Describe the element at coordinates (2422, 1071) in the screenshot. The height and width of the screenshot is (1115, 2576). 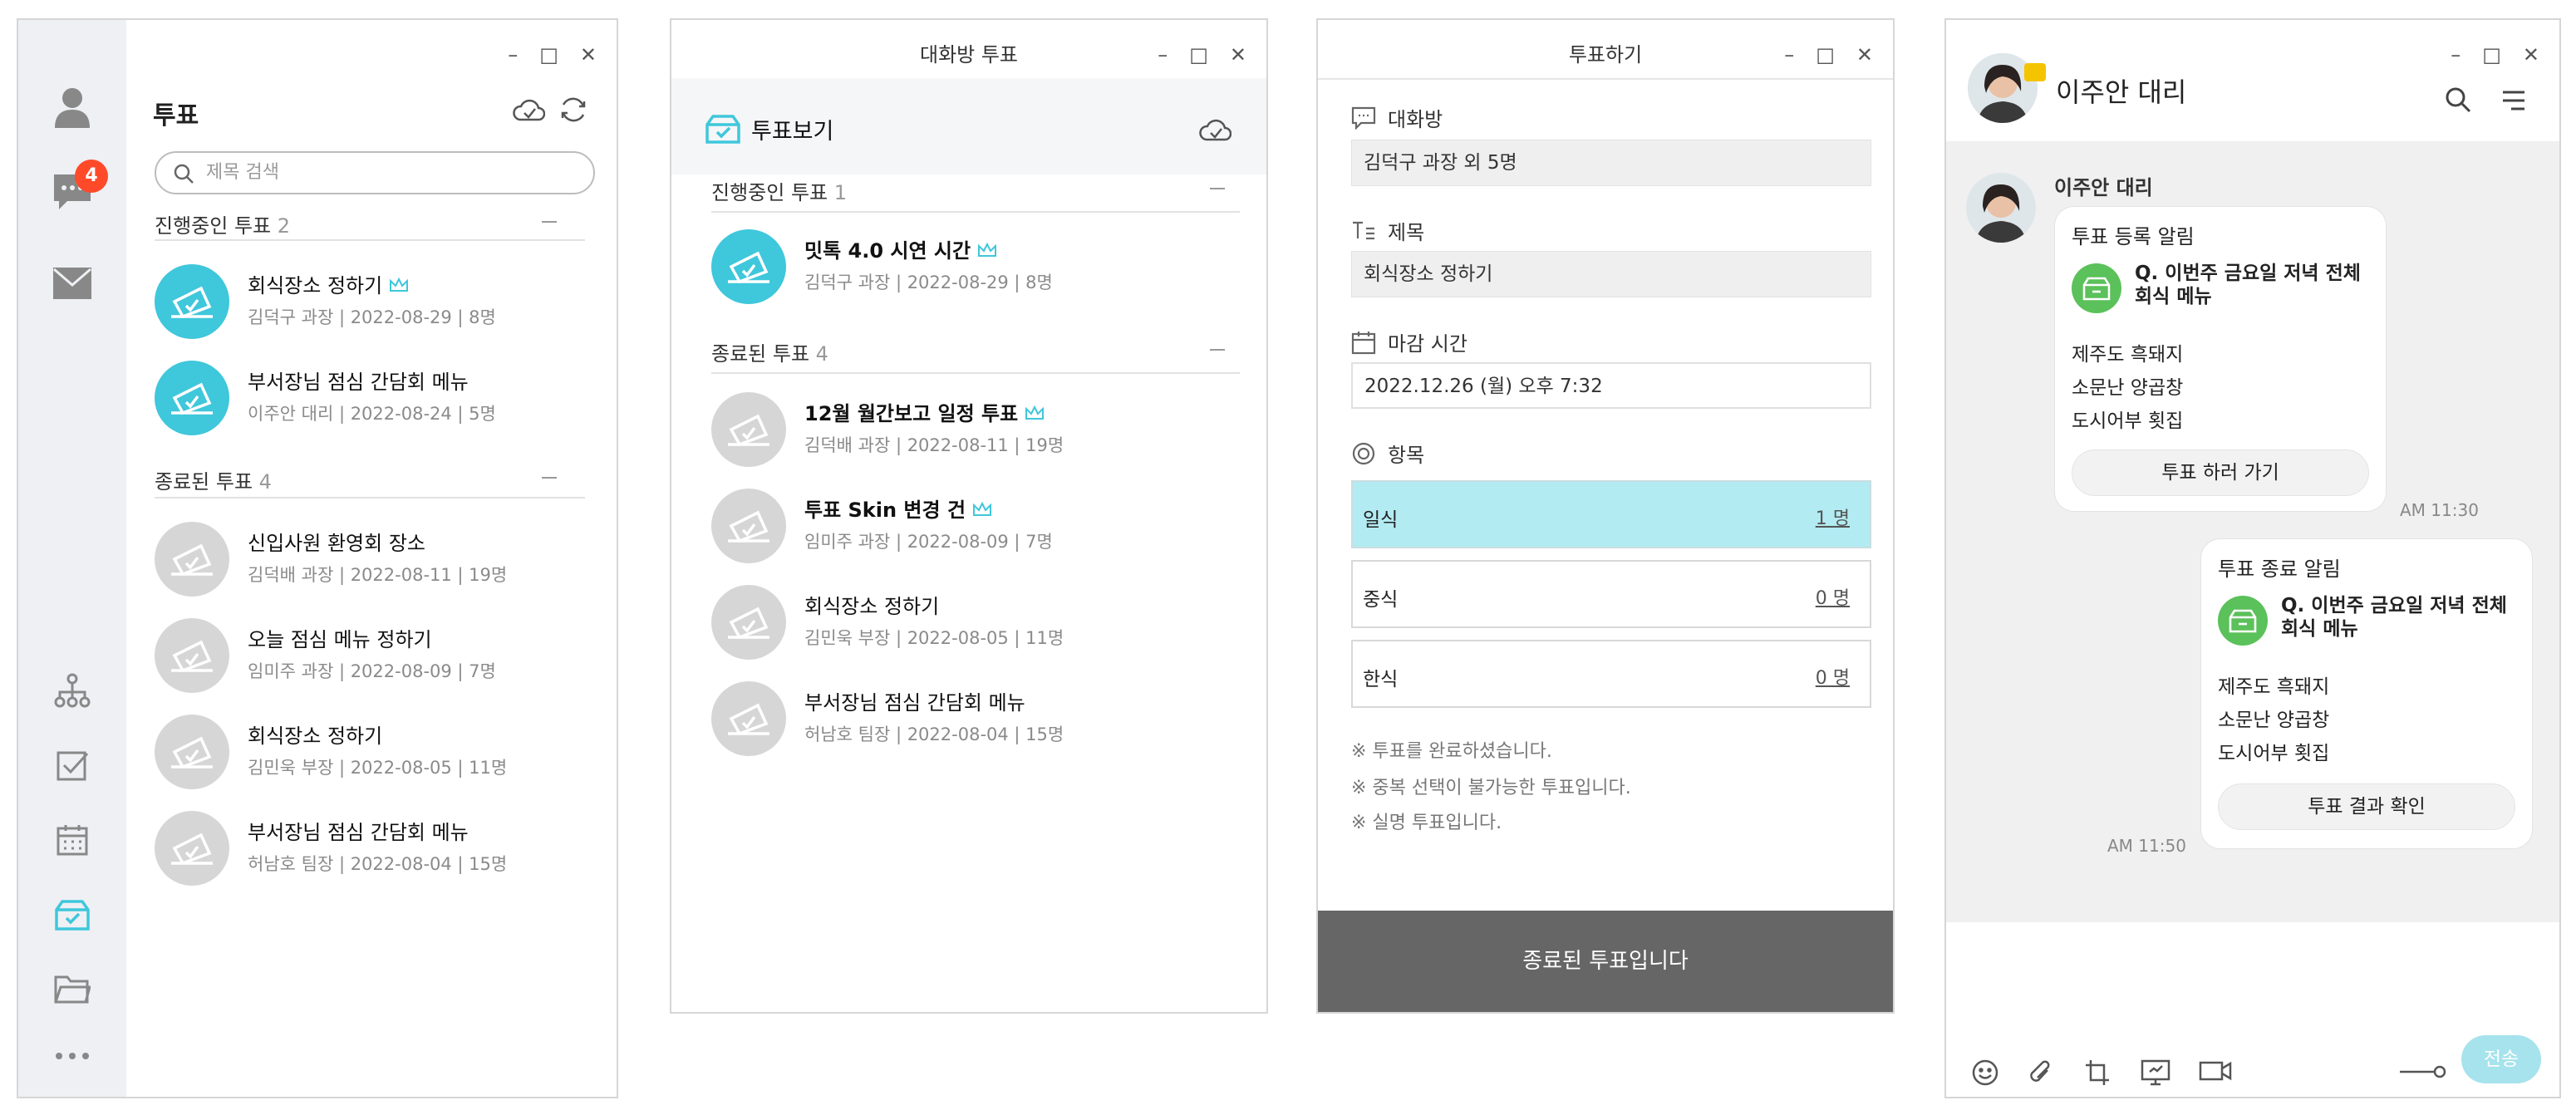
I see `send-option-toggle` at that location.